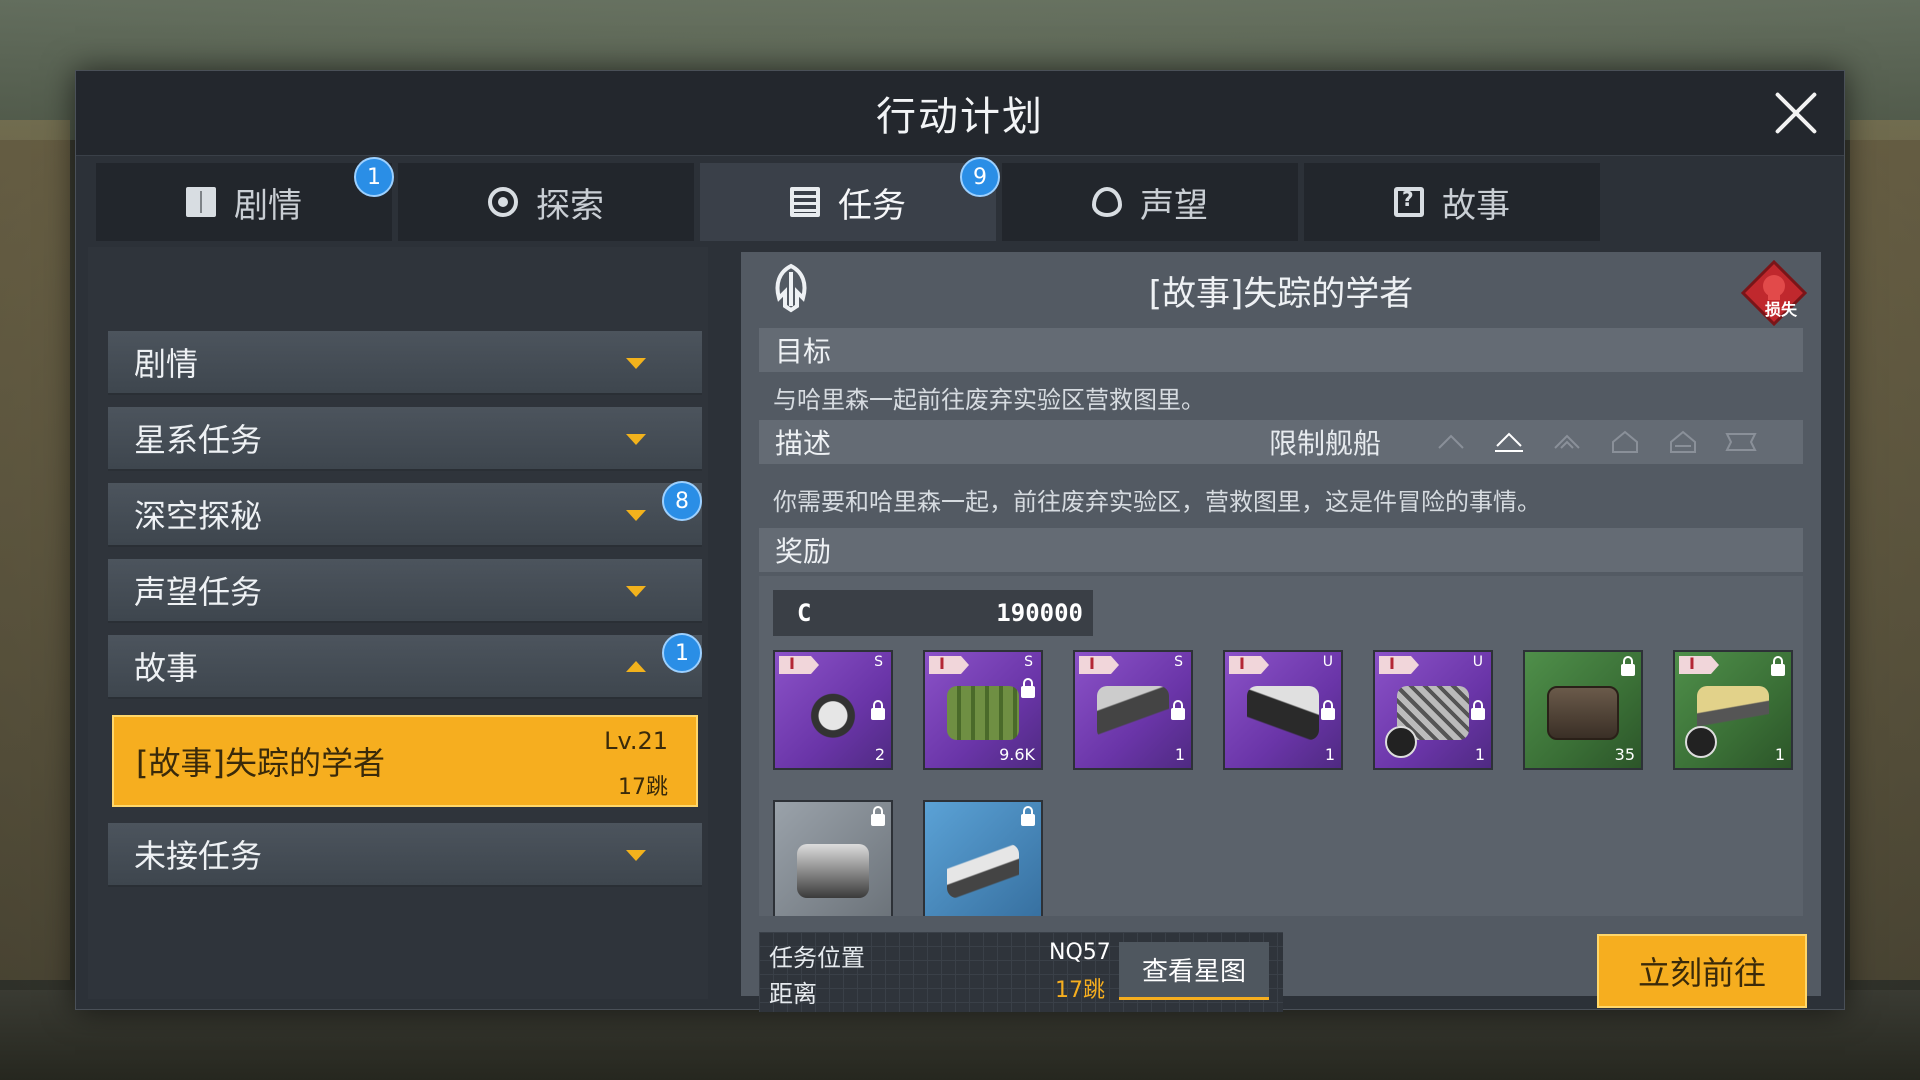  I want to click on category-label: 故事, so click(166, 668).